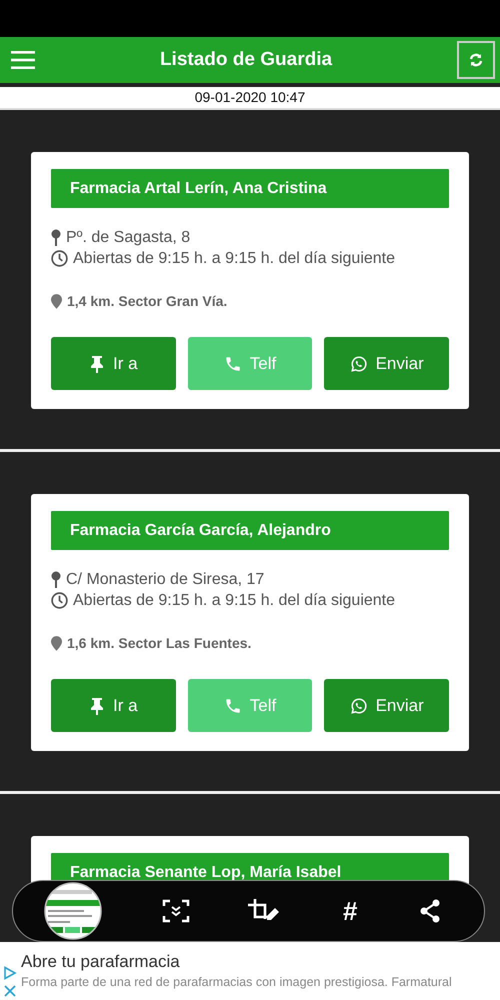  Describe the element at coordinates (176, 911) in the screenshot. I see `scroll-capture-icon` at that location.